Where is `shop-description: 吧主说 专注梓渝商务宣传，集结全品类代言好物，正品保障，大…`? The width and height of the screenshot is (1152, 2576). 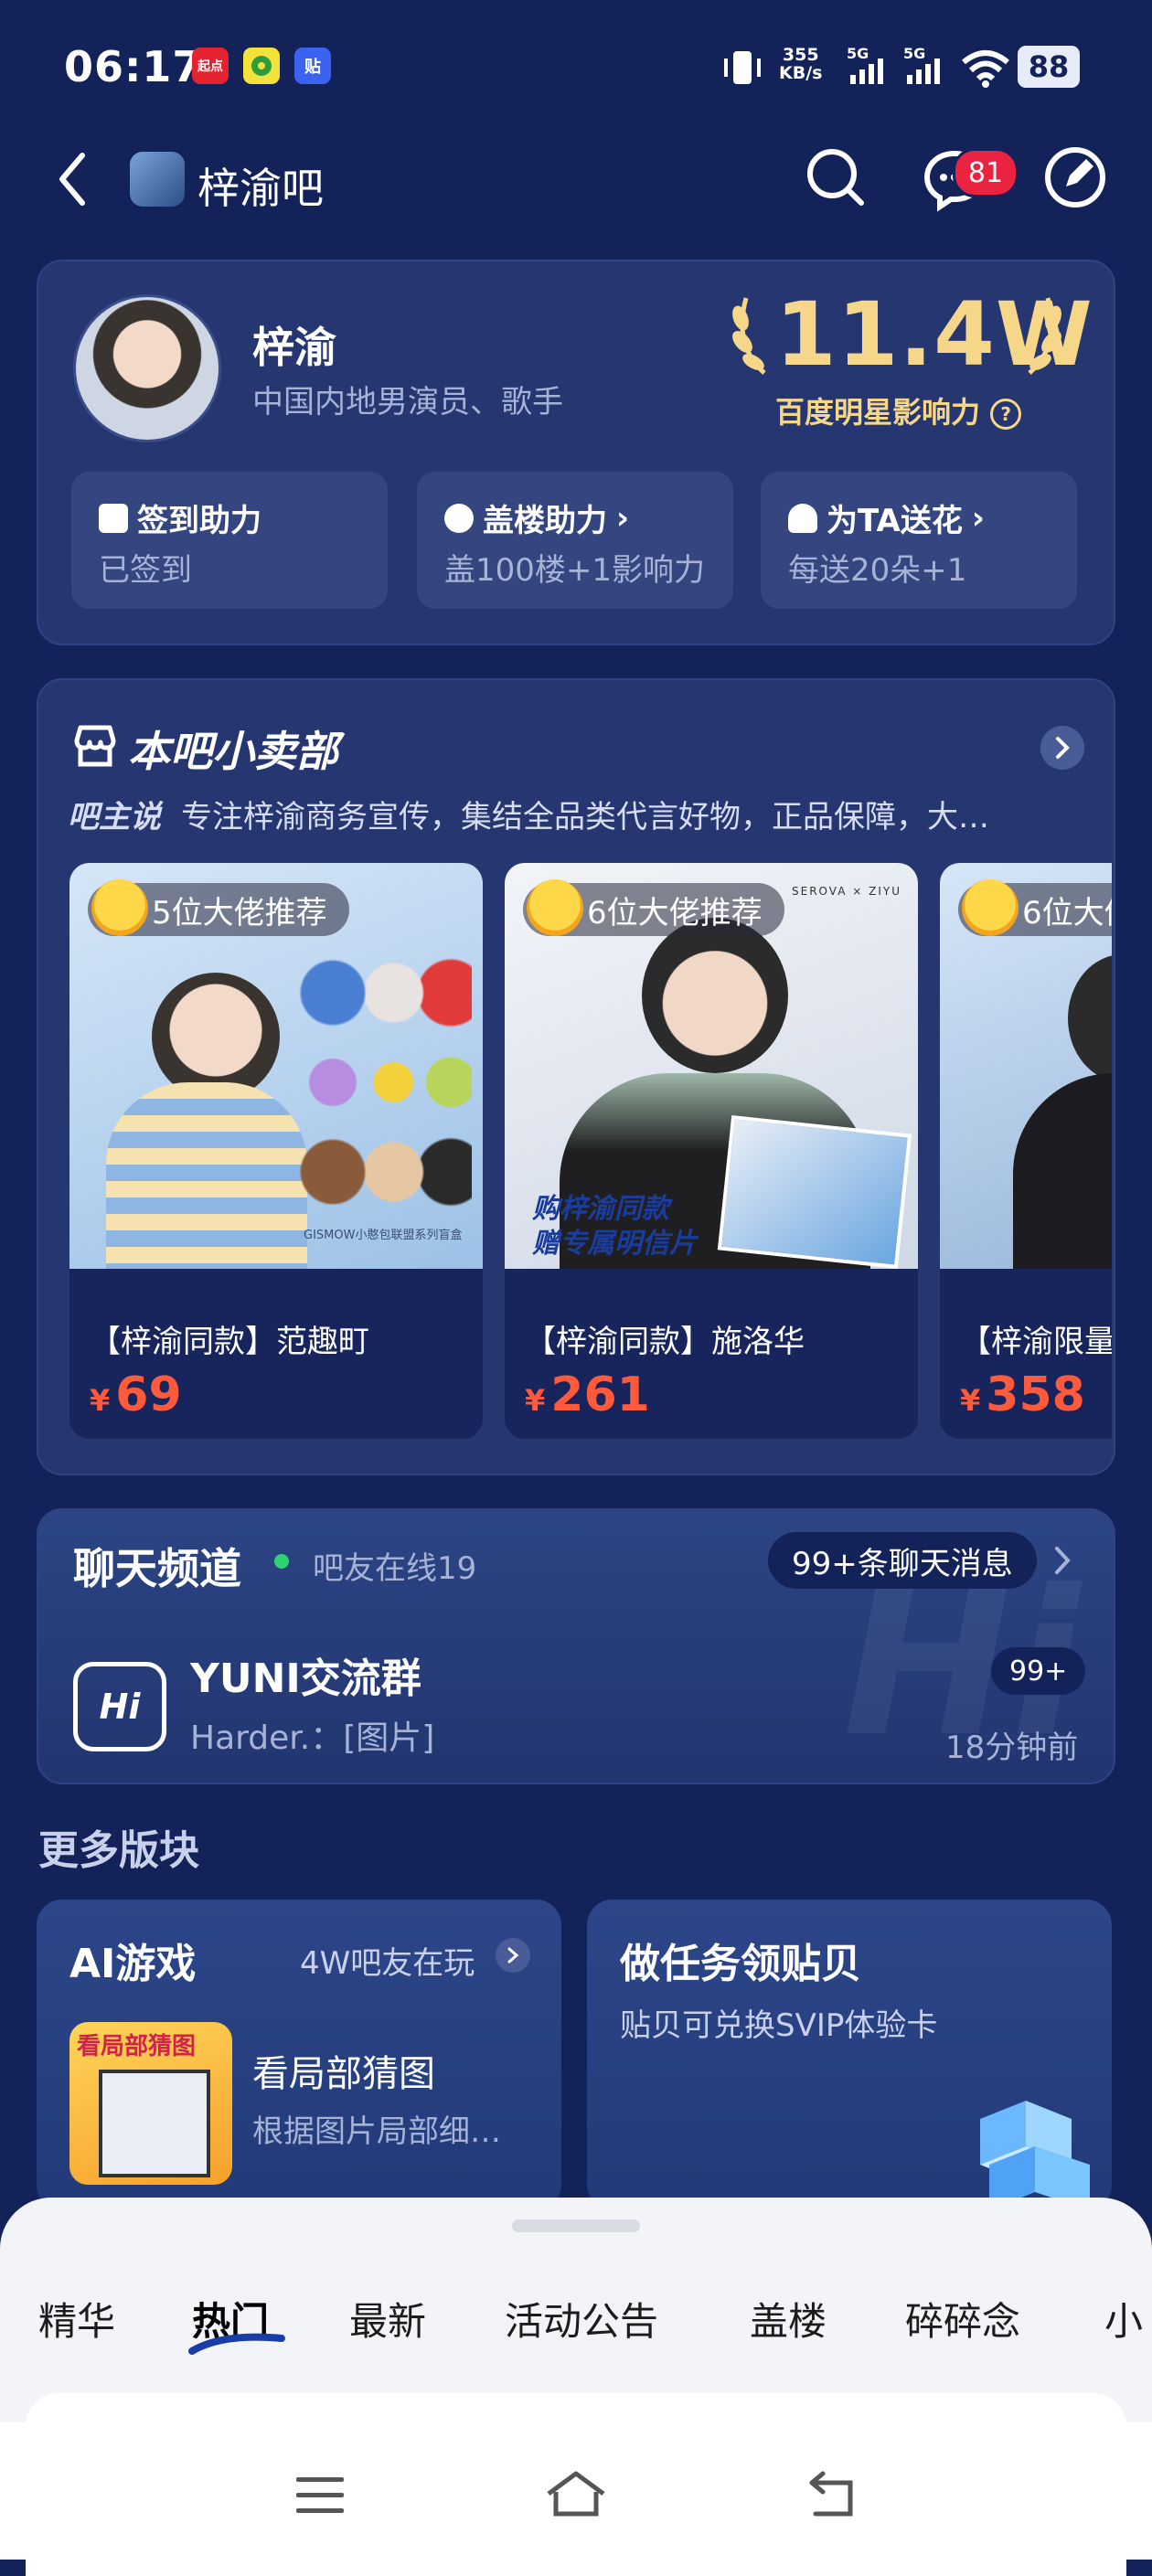
shop-description: 吧主说 专注梓渝商务宣传，集结全品类代言好物，正品保障，大… is located at coordinates (575, 814).